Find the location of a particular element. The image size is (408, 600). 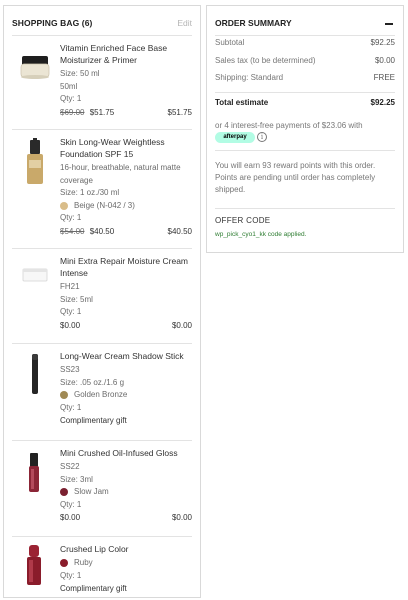

price-row: $54.00 $40.50 $40.50 is located at coordinates (126, 231).